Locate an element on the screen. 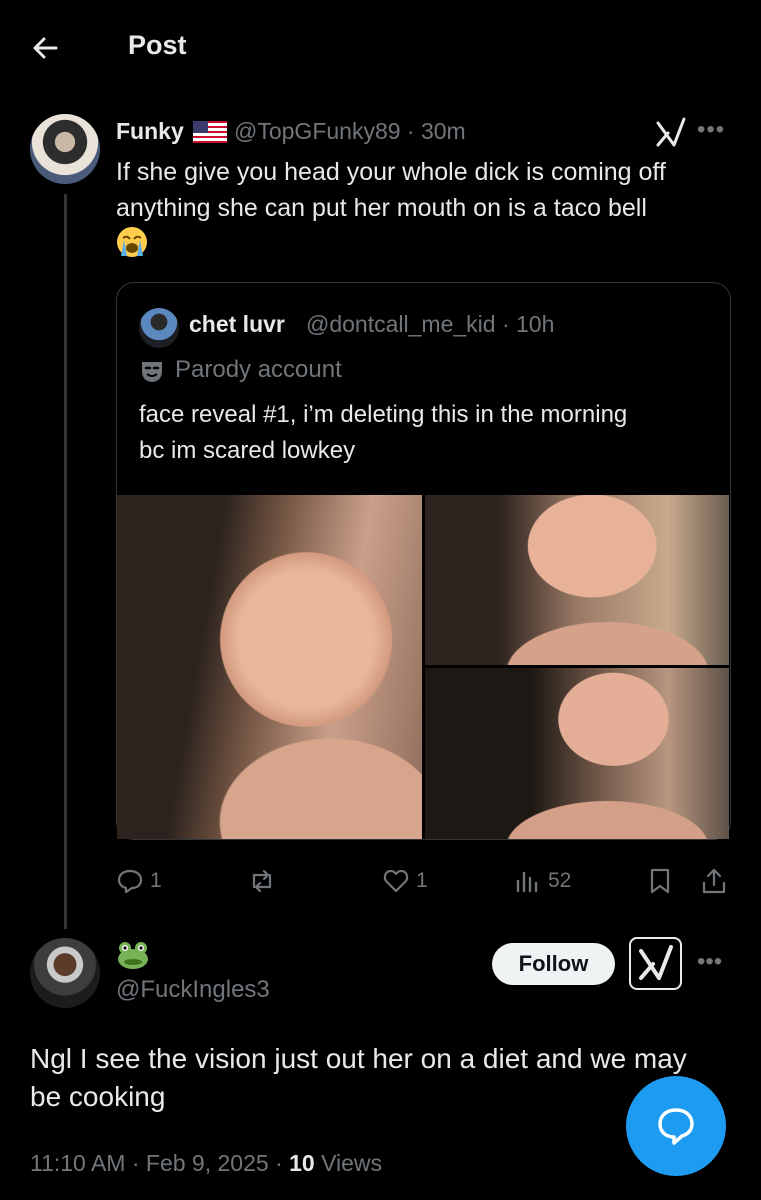  reply-author-handle: @FuckIngles3 is located at coordinates (193, 990).